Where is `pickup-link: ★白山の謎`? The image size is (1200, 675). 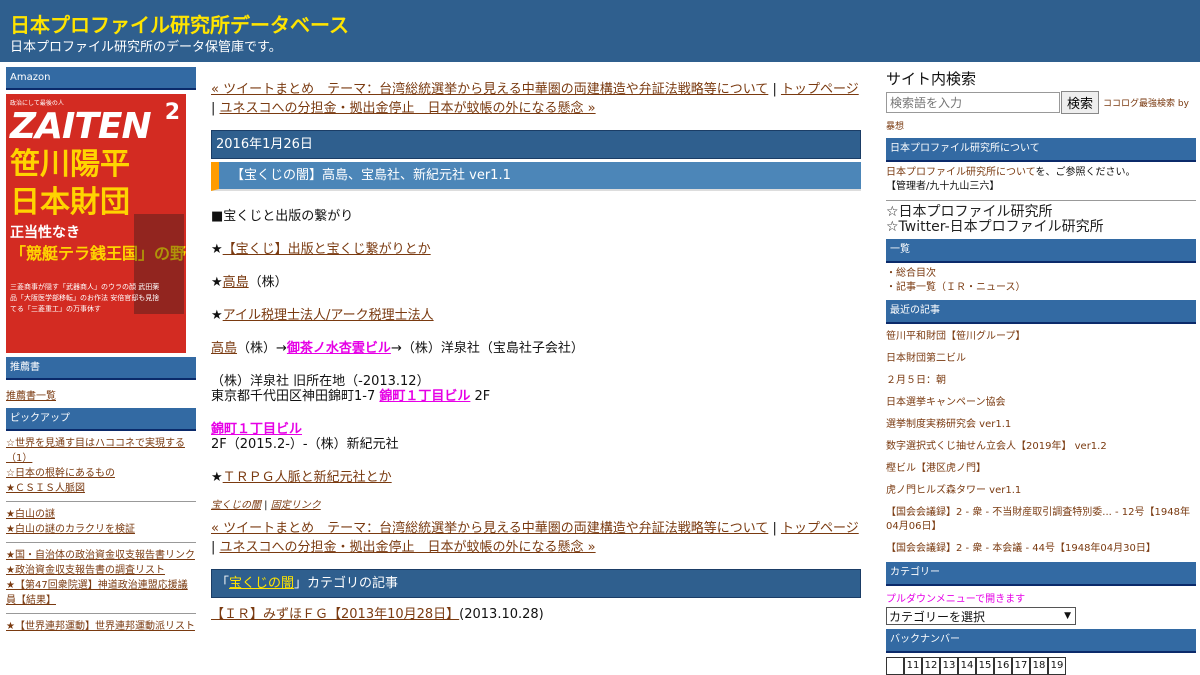
pickup-link: ★白山の謎 is located at coordinates (101, 514).